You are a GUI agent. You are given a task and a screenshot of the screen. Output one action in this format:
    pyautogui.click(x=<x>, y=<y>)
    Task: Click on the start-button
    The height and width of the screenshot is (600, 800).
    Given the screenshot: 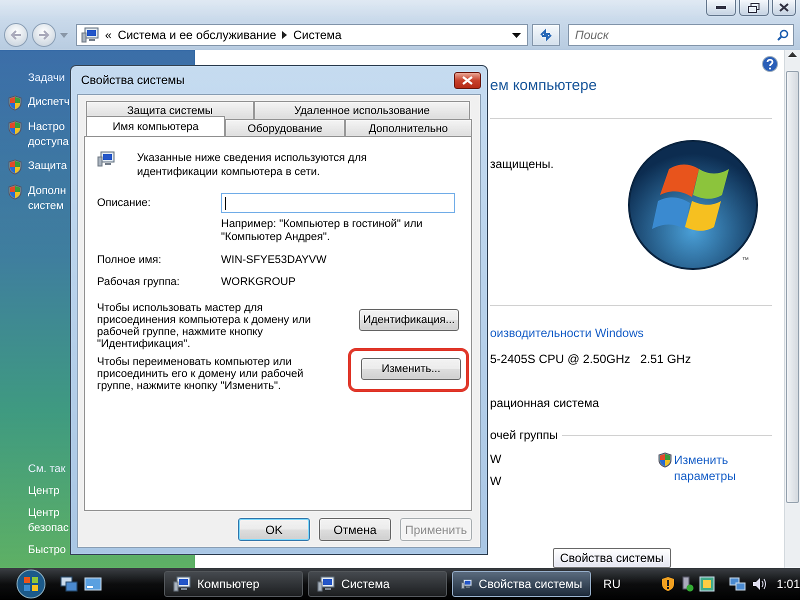 What is the action you would take?
    pyautogui.click(x=31, y=584)
    